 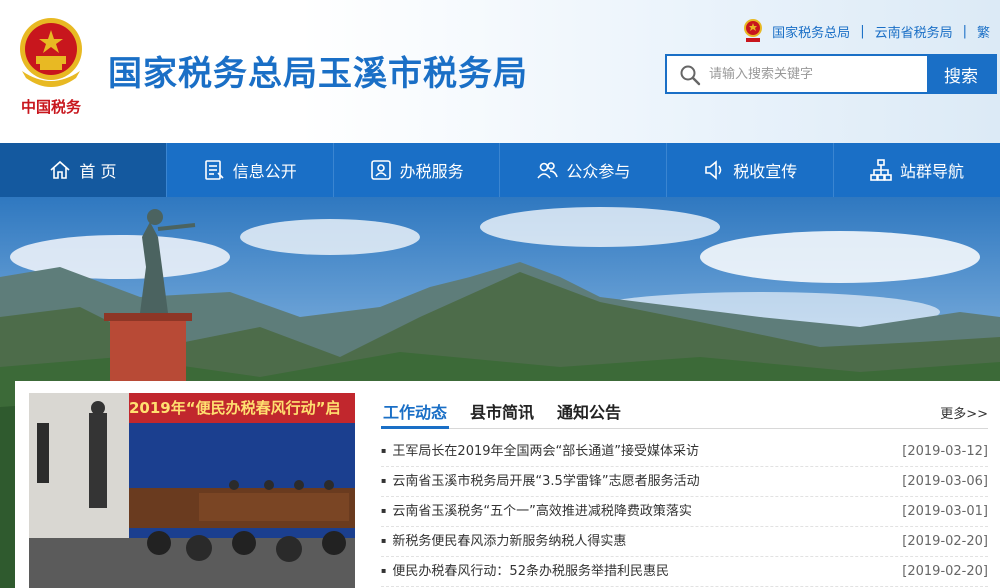 I want to click on news-date: [2019-03-12], so click(x=945, y=451).